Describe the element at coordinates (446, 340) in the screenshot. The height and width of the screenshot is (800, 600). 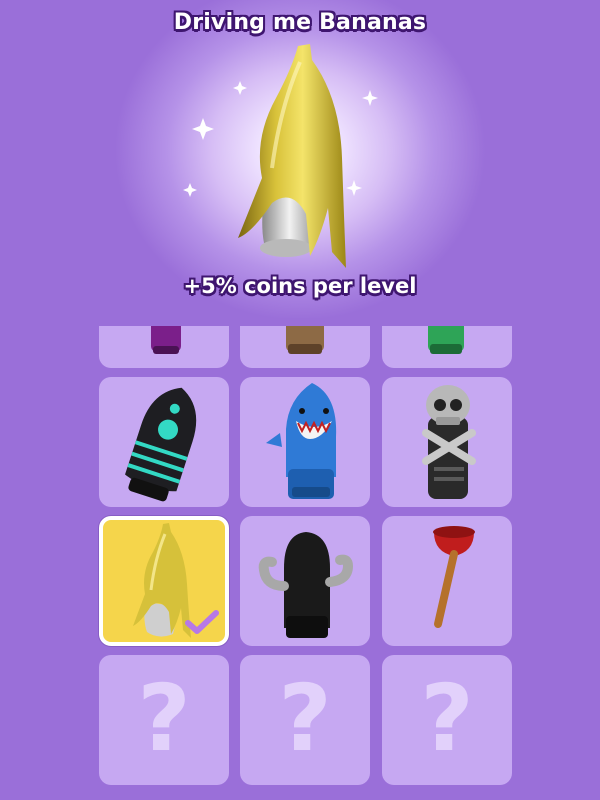
I see `green-skin-icon` at that location.